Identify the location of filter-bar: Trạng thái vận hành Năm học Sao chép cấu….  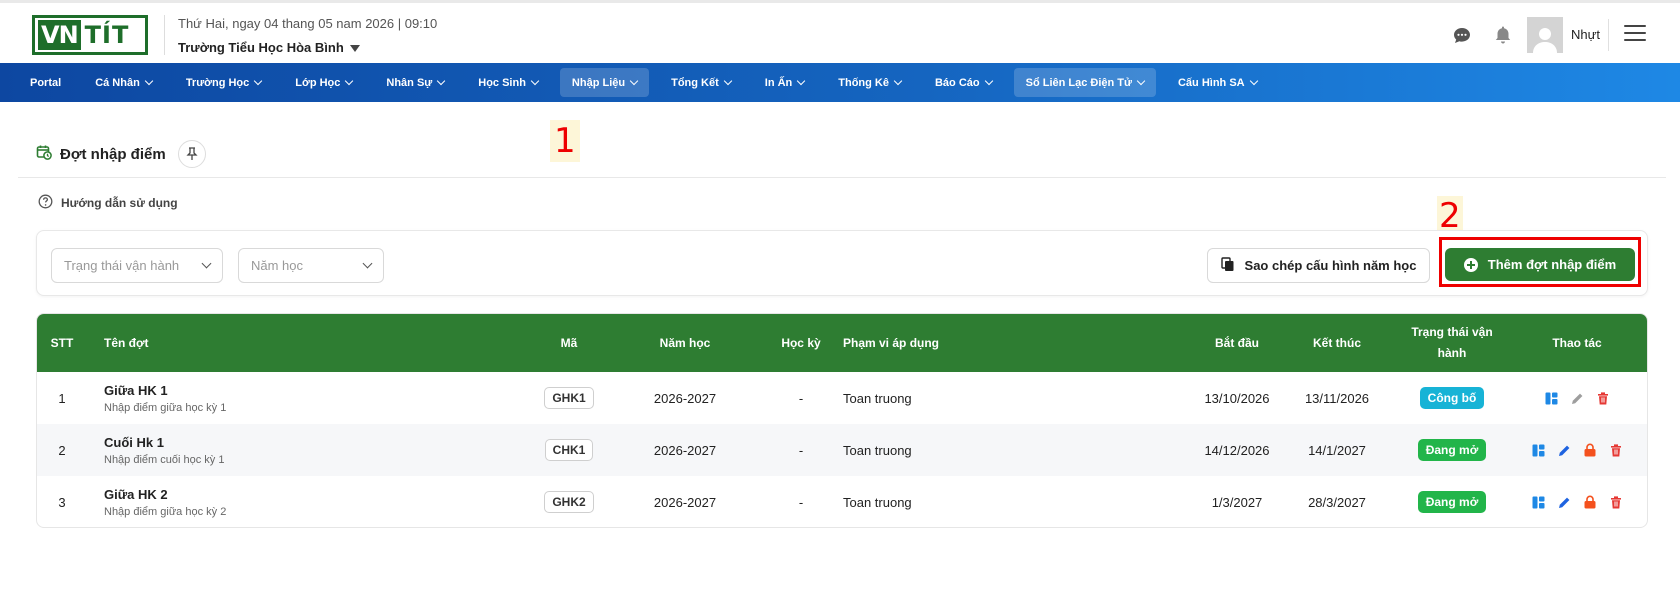
(842, 263).